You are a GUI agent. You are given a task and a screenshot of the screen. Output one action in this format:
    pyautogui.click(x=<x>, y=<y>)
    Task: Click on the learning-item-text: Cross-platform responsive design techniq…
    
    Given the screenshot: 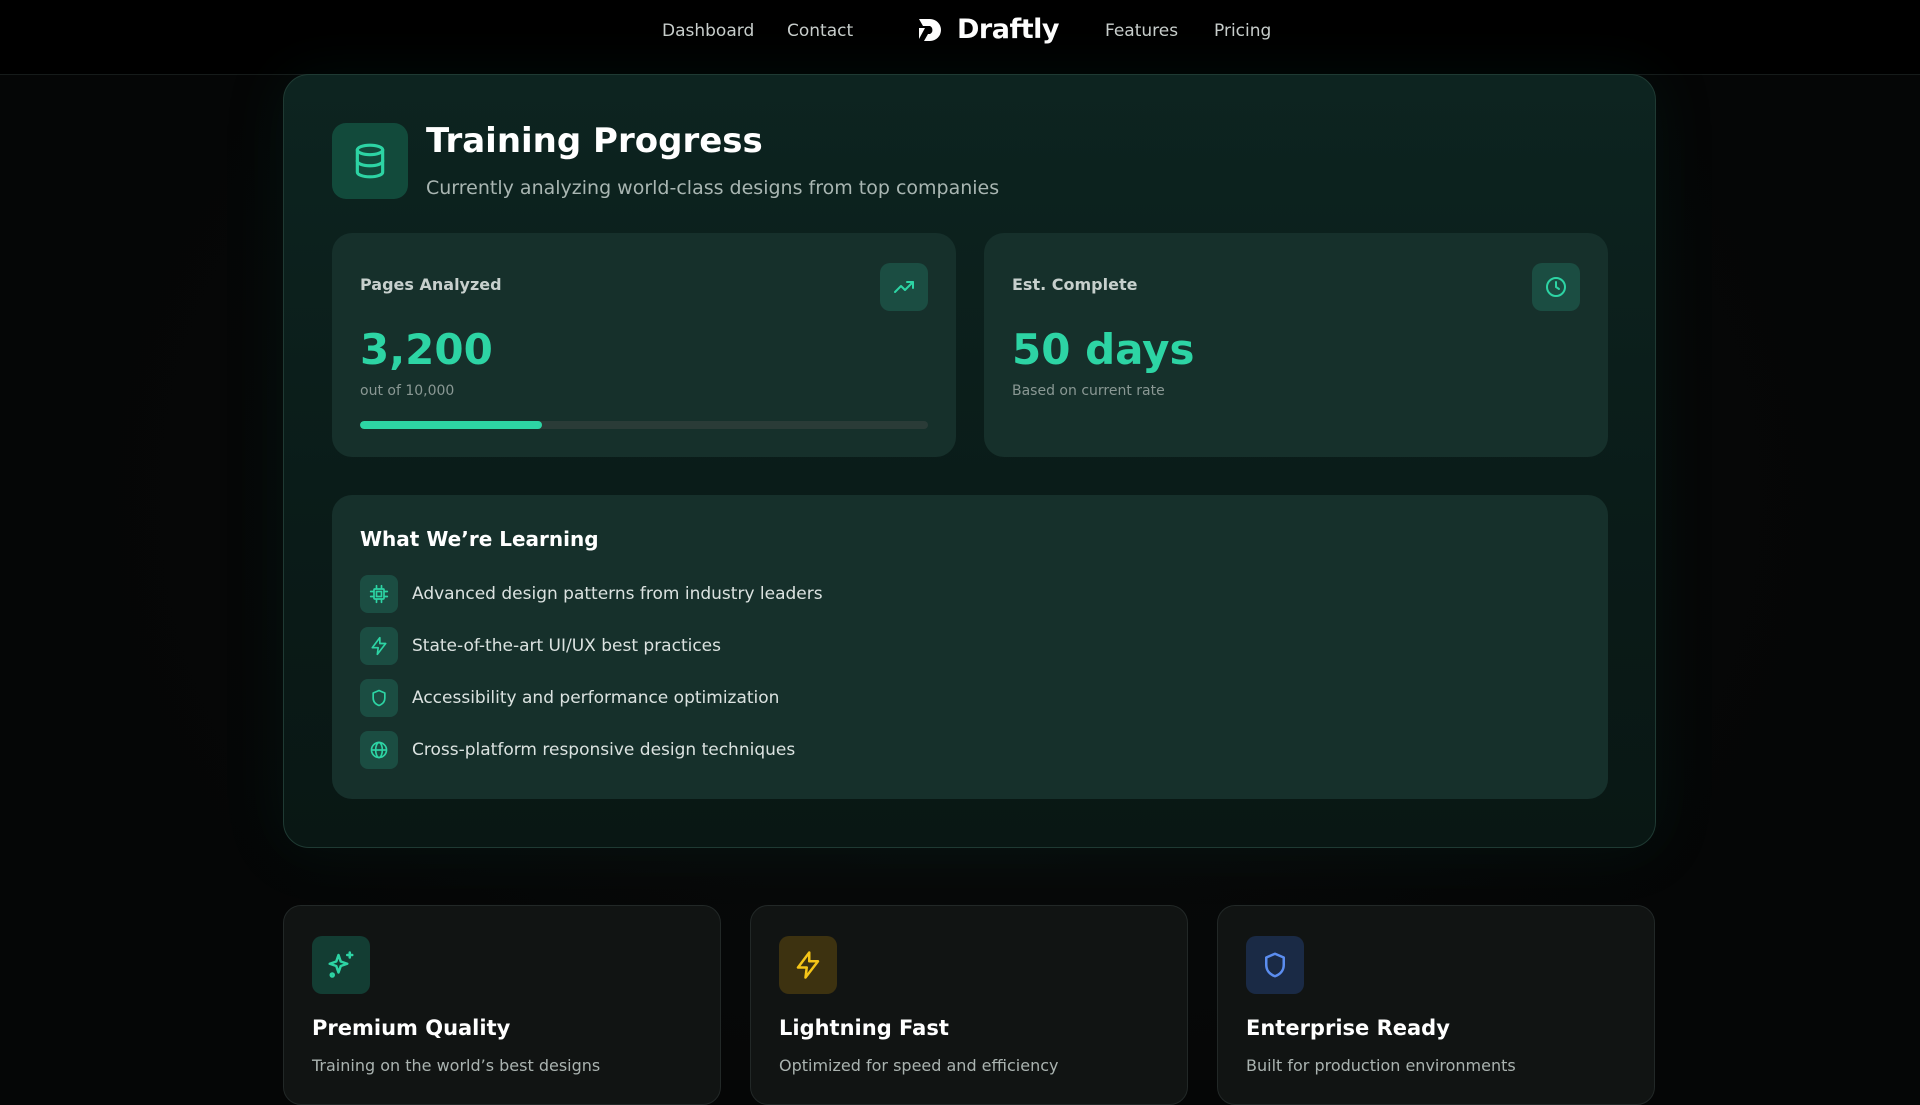 What is the action you would take?
    pyautogui.click(x=603, y=750)
    